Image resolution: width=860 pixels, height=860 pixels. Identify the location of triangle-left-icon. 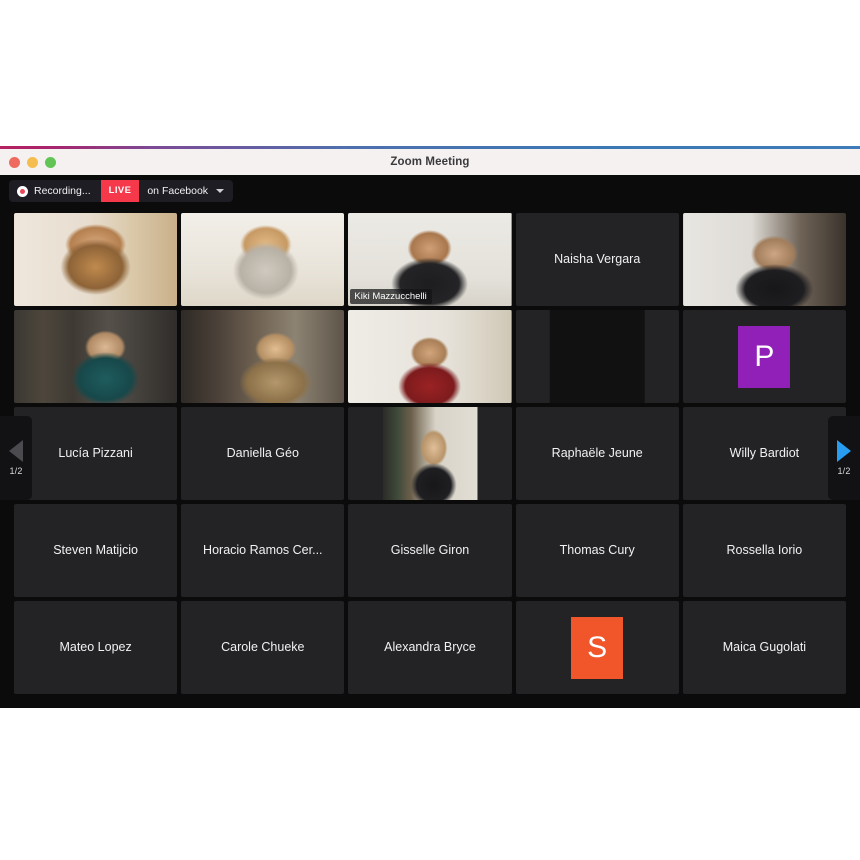
(16, 450).